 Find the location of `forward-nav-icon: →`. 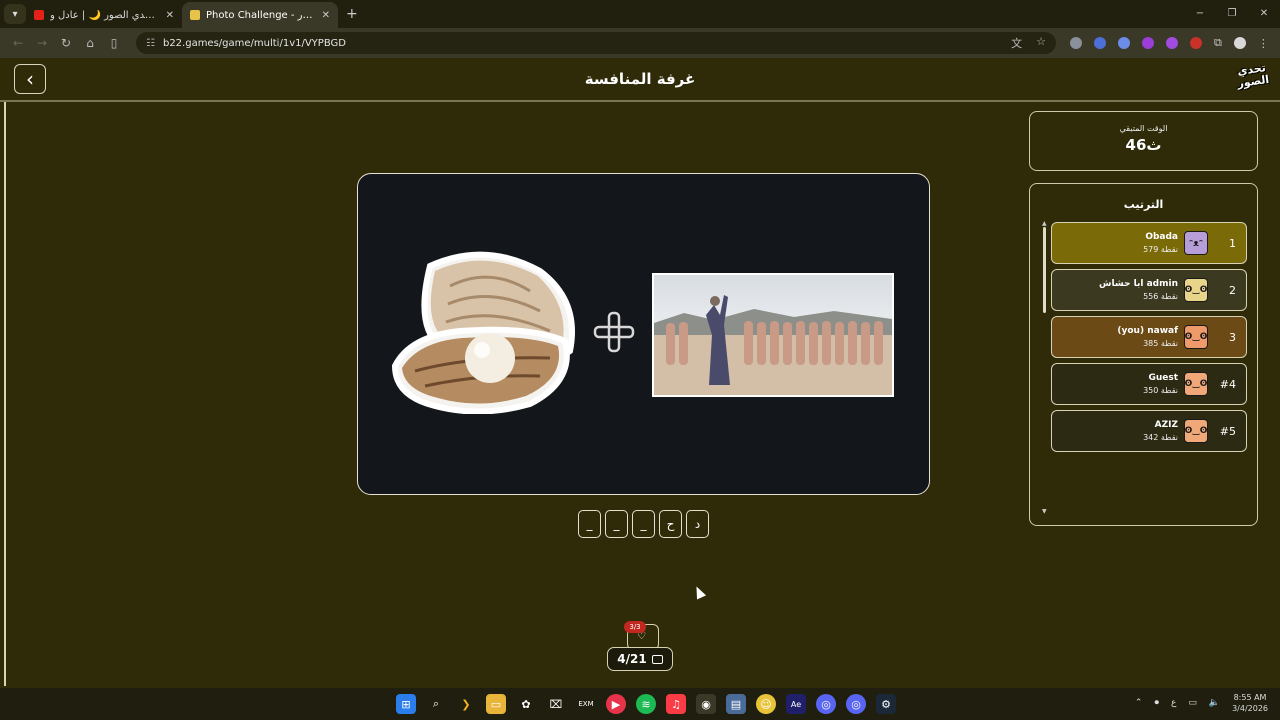

forward-nav-icon: → is located at coordinates (42, 43).